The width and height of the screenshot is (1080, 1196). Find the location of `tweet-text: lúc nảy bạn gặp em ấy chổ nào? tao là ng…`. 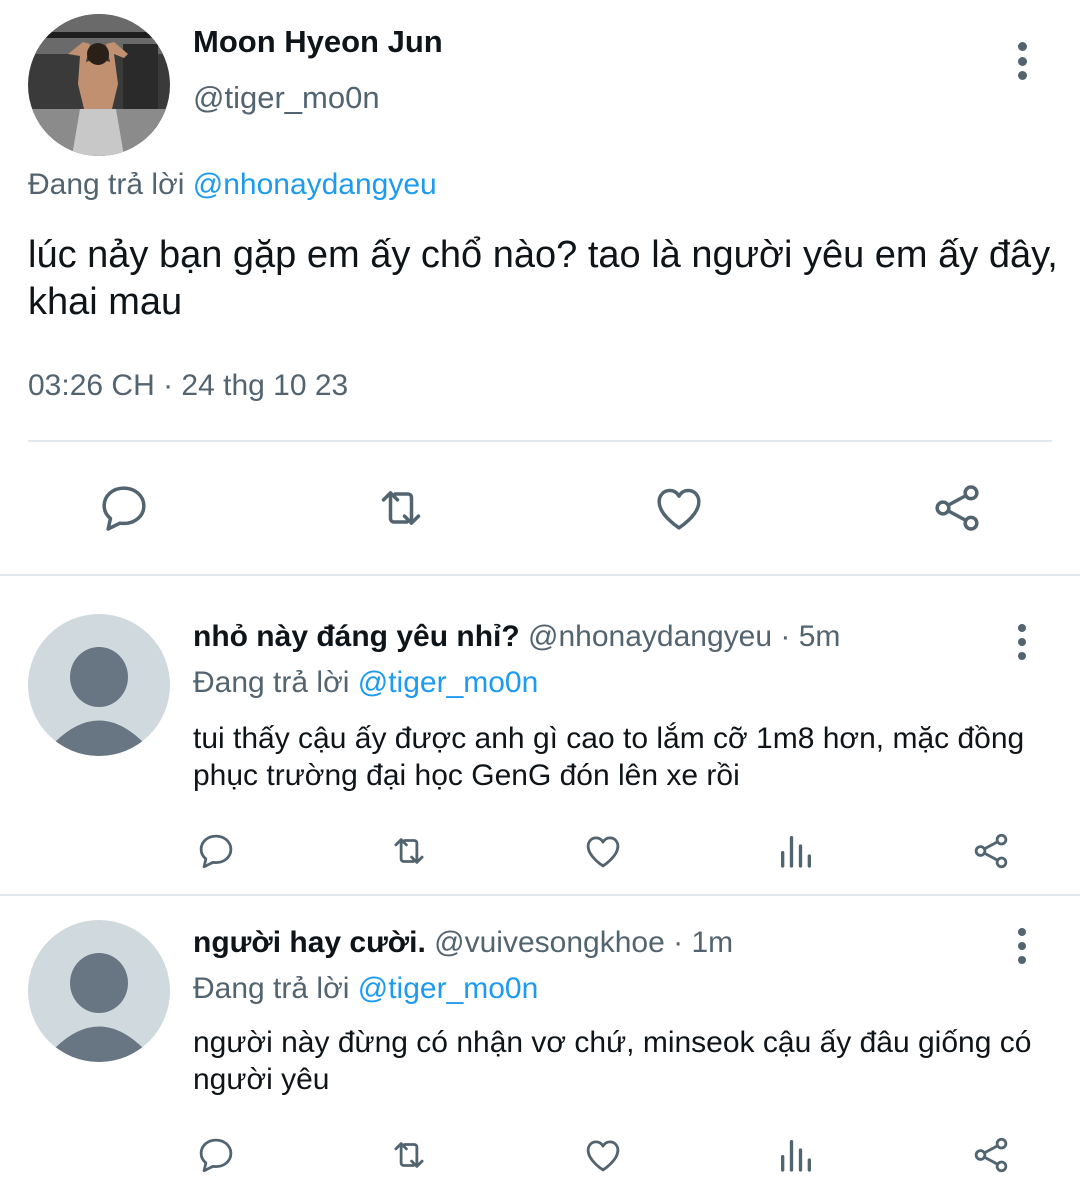

tweet-text: lúc nảy bạn gặp em ấy chổ nào? tao là ng… is located at coordinates (543, 278).